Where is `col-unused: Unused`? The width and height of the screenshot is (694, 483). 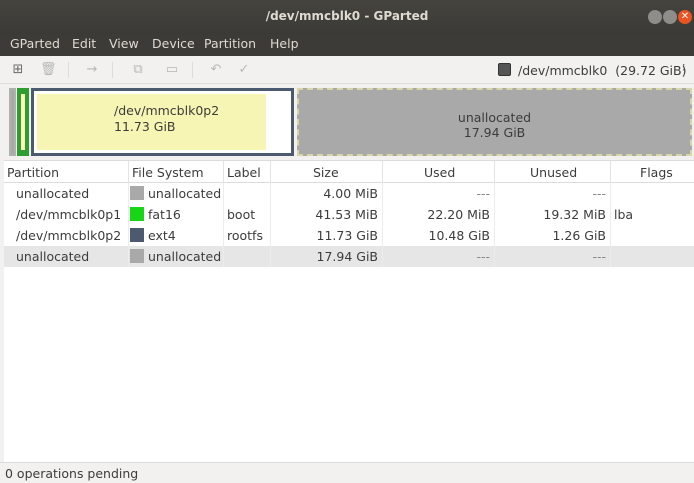 col-unused: Unused is located at coordinates (553, 172).